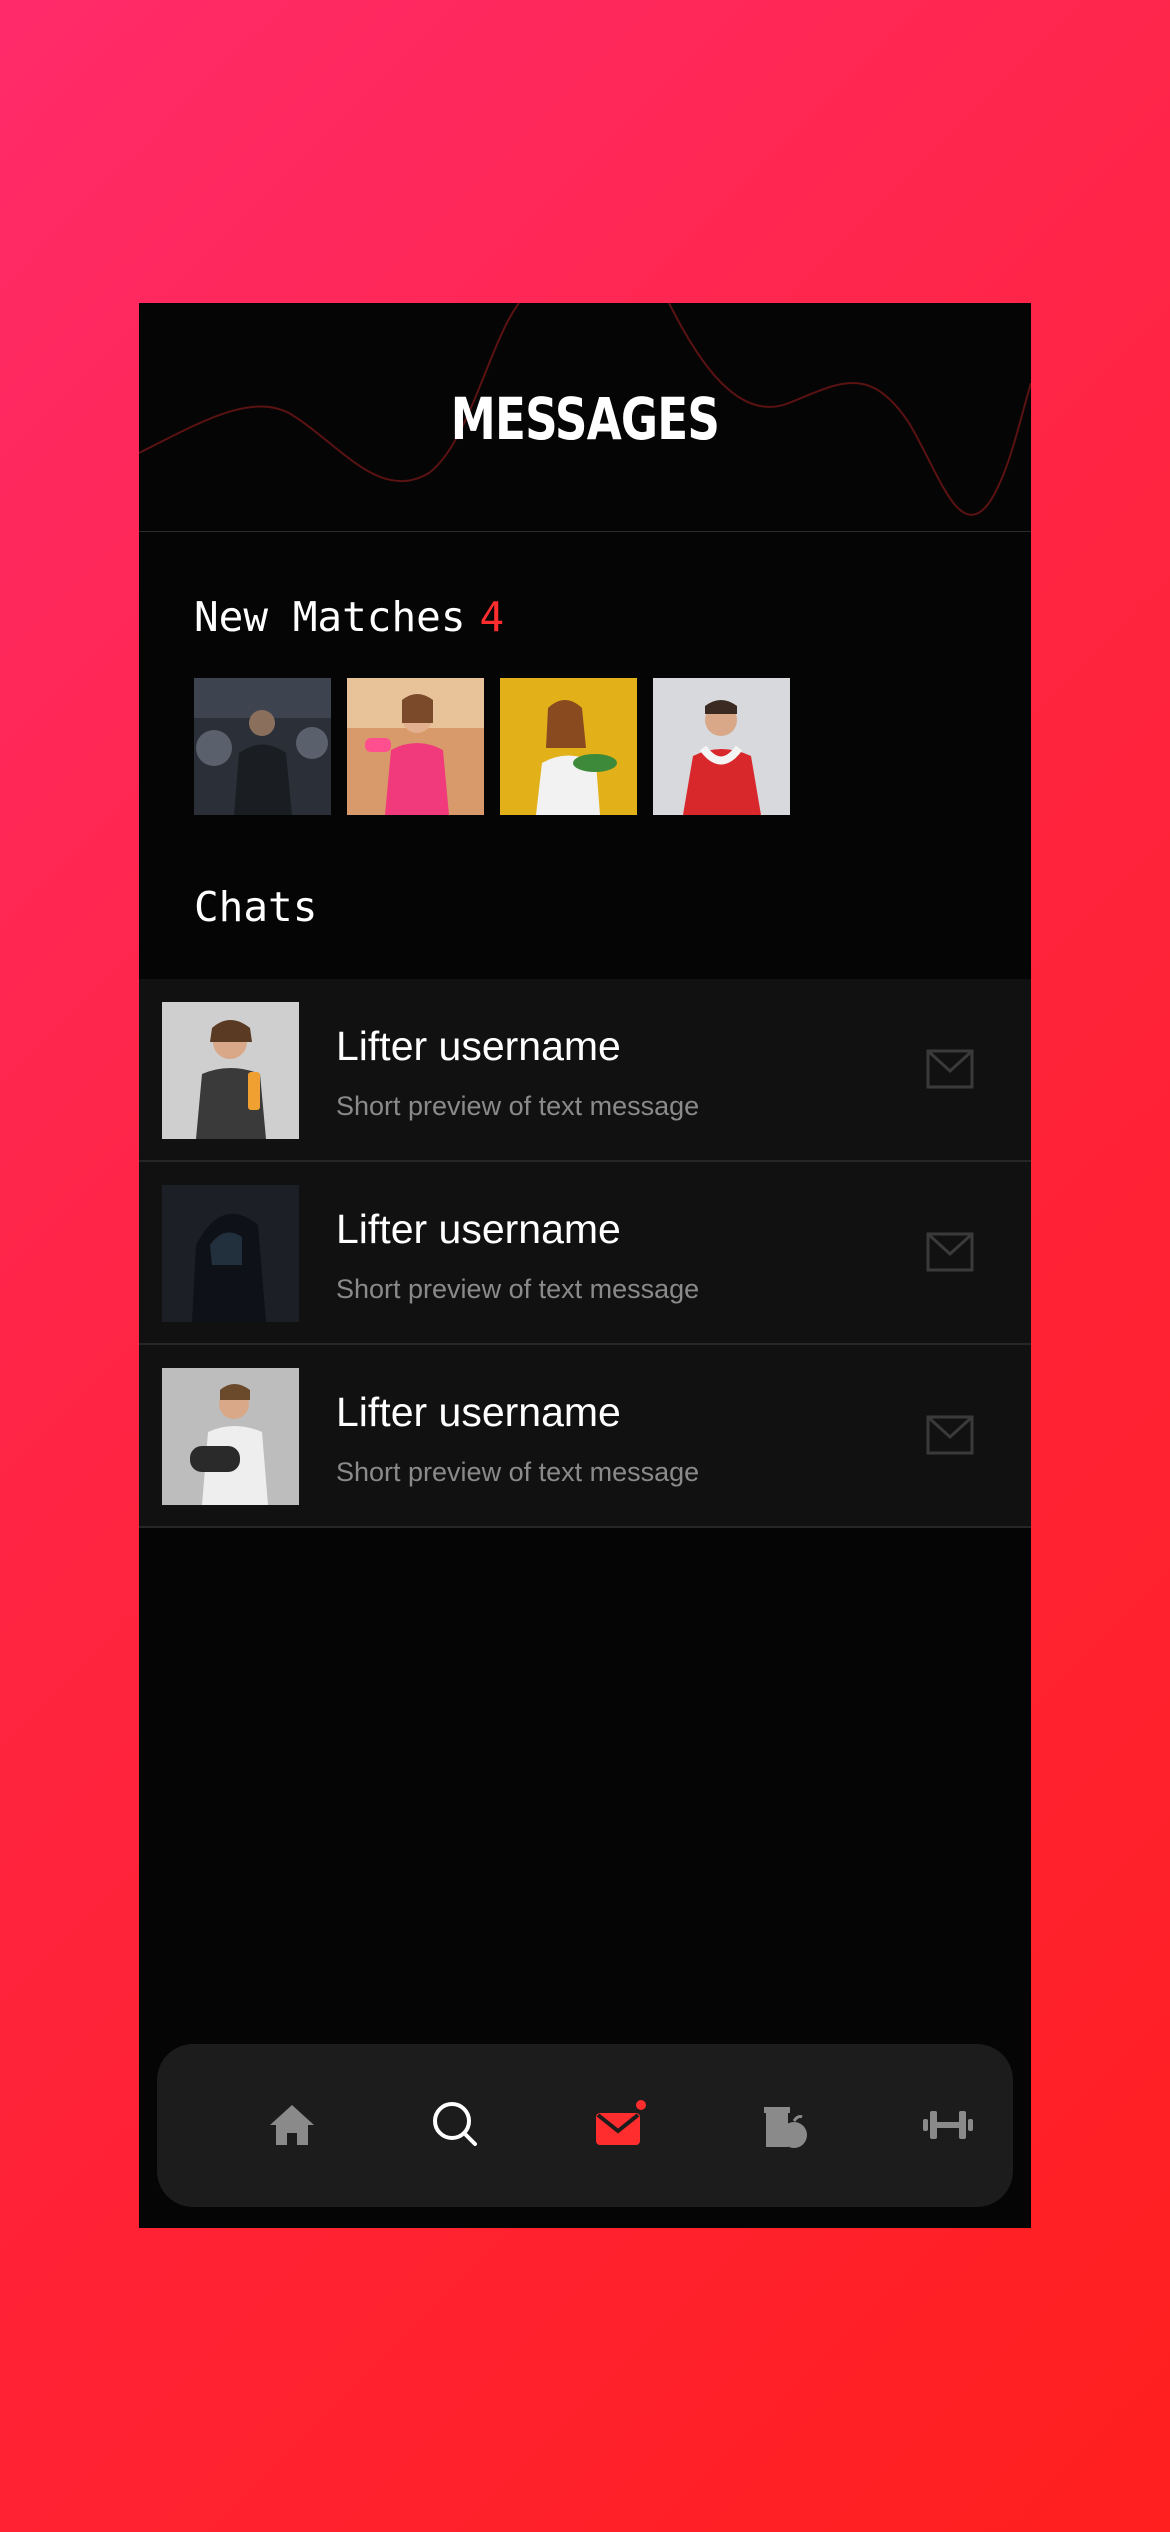 Image resolution: width=1170 pixels, height=2532 pixels. I want to click on nav-workout, so click(948, 2125).